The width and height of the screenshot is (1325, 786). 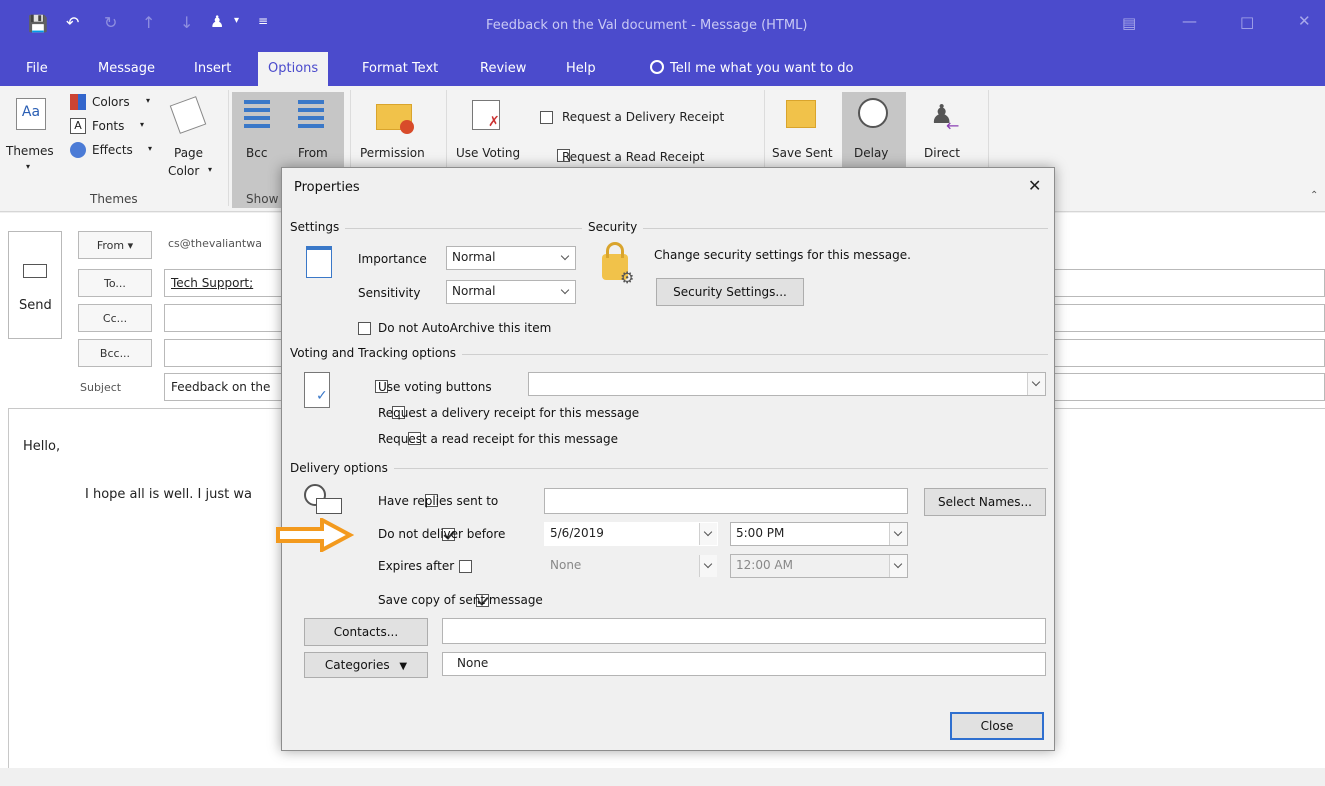 I want to click on close-window-icon: ✕, so click(x=1304, y=21).